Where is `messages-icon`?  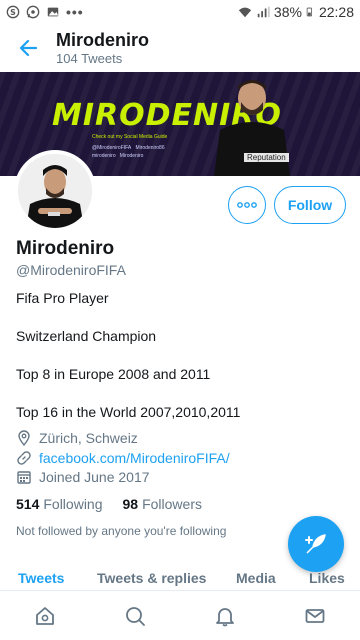 messages-icon is located at coordinates (315, 615).